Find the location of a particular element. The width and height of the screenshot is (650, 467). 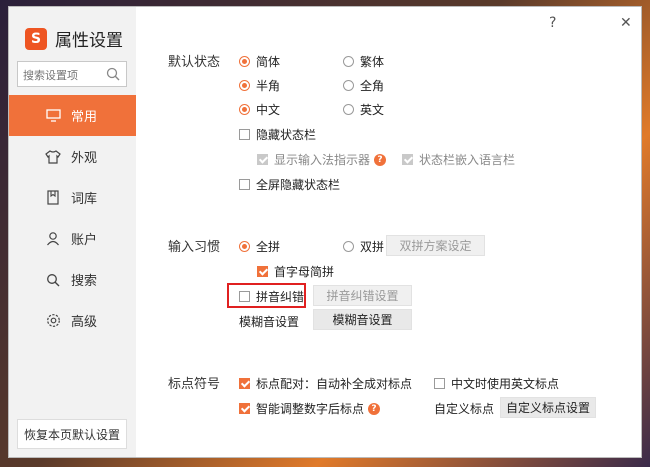

sidebar-item-label: 账户 is located at coordinates (84, 240).